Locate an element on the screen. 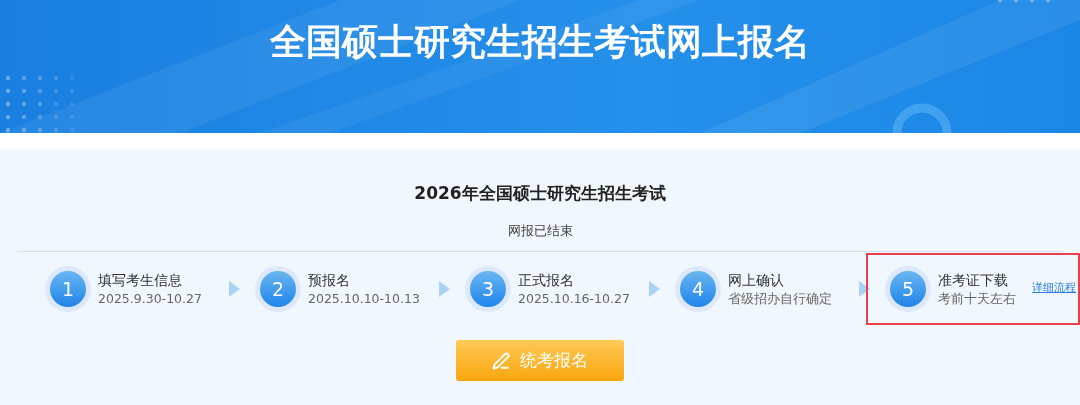 Image resolution: width=1080 pixels, height=405 pixels. step-label: 填写考生信息 is located at coordinates (140, 280).